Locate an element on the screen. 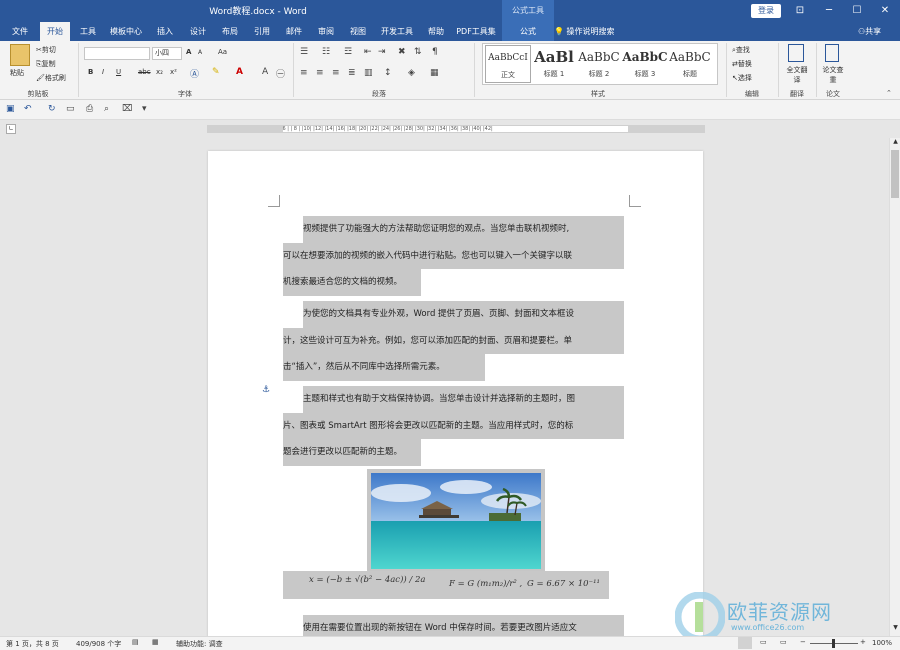 The width and height of the screenshot is (900, 650). zoom-out-icon: − is located at coordinates (803, 642).